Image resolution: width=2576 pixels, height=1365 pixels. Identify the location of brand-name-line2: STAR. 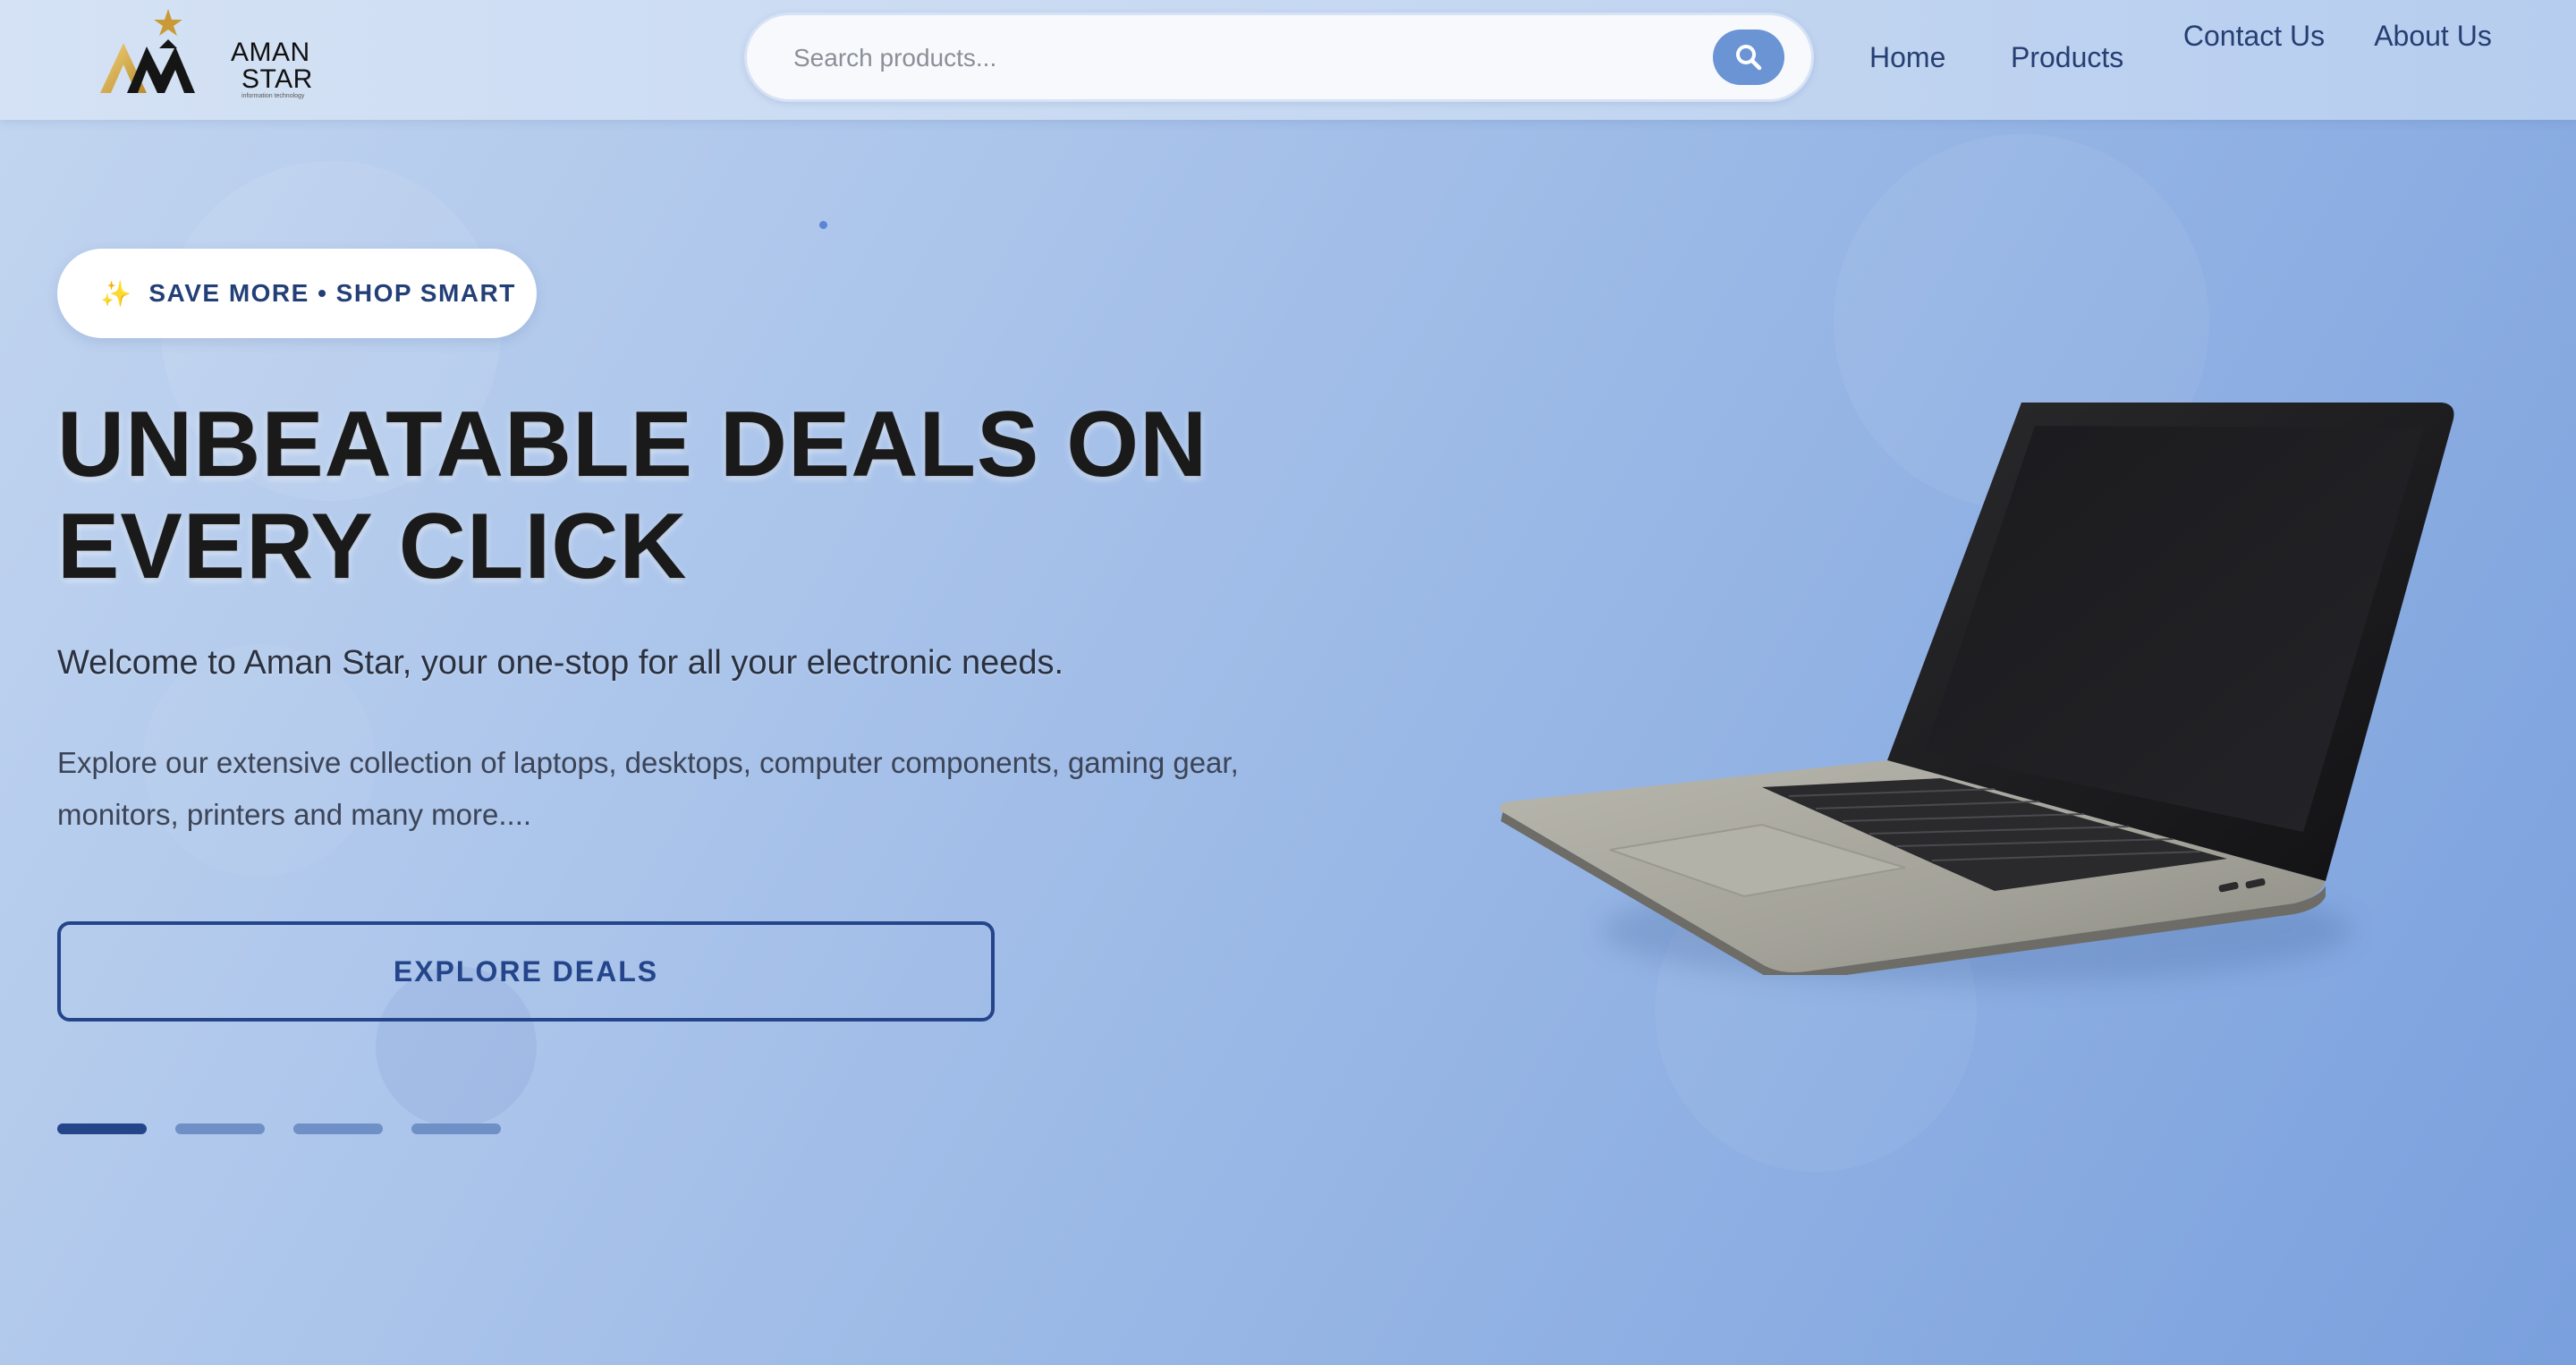
(277, 79).